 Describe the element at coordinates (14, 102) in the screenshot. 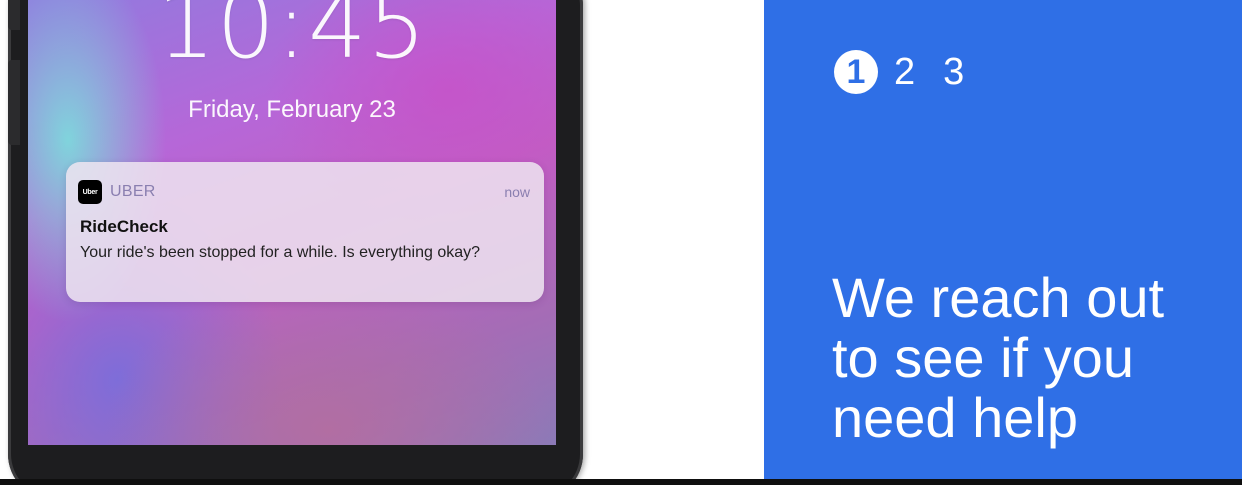

I see `volume-button-down` at that location.